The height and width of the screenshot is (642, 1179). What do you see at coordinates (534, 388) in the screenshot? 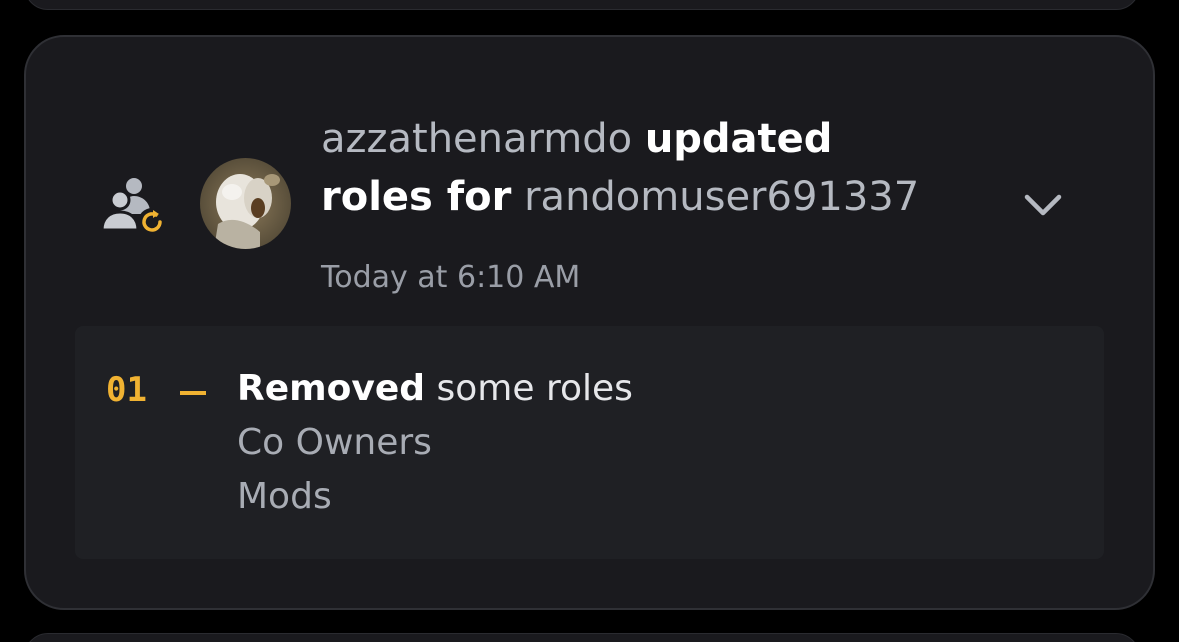
I see `change-description: some roles` at bounding box center [534, 388].